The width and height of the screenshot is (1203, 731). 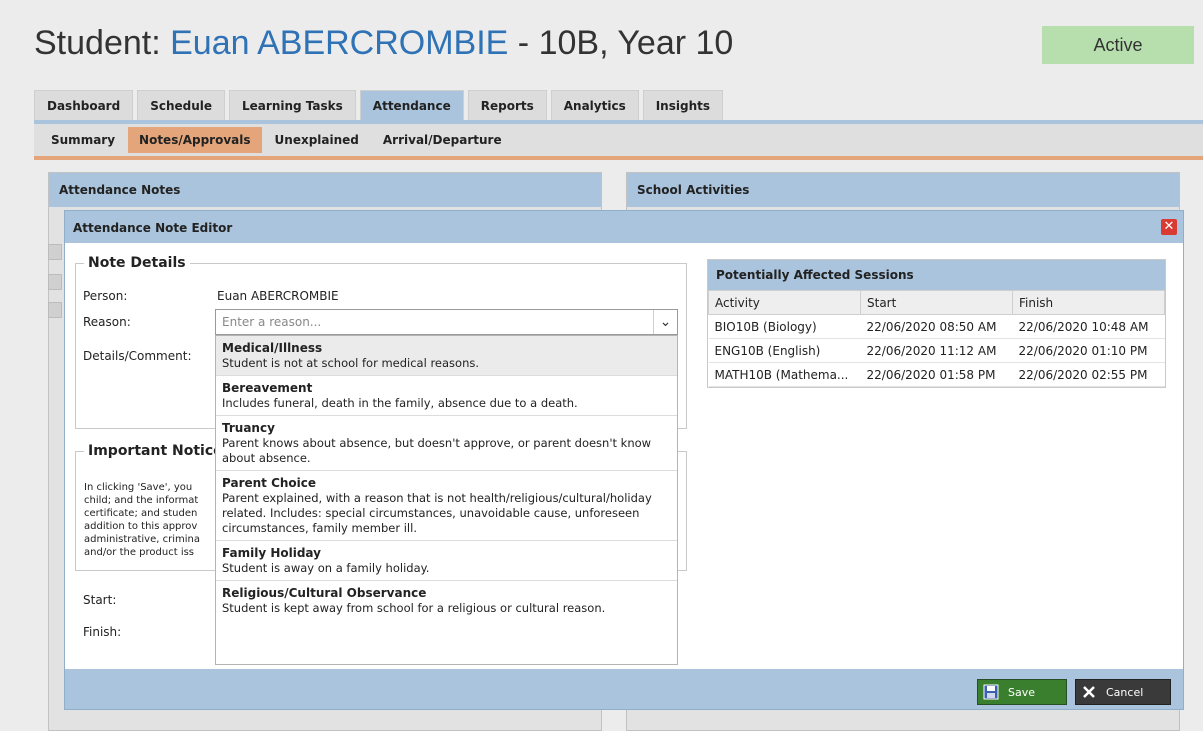 I want to click on tab-reports: Reports, so click(x=507, y=105).